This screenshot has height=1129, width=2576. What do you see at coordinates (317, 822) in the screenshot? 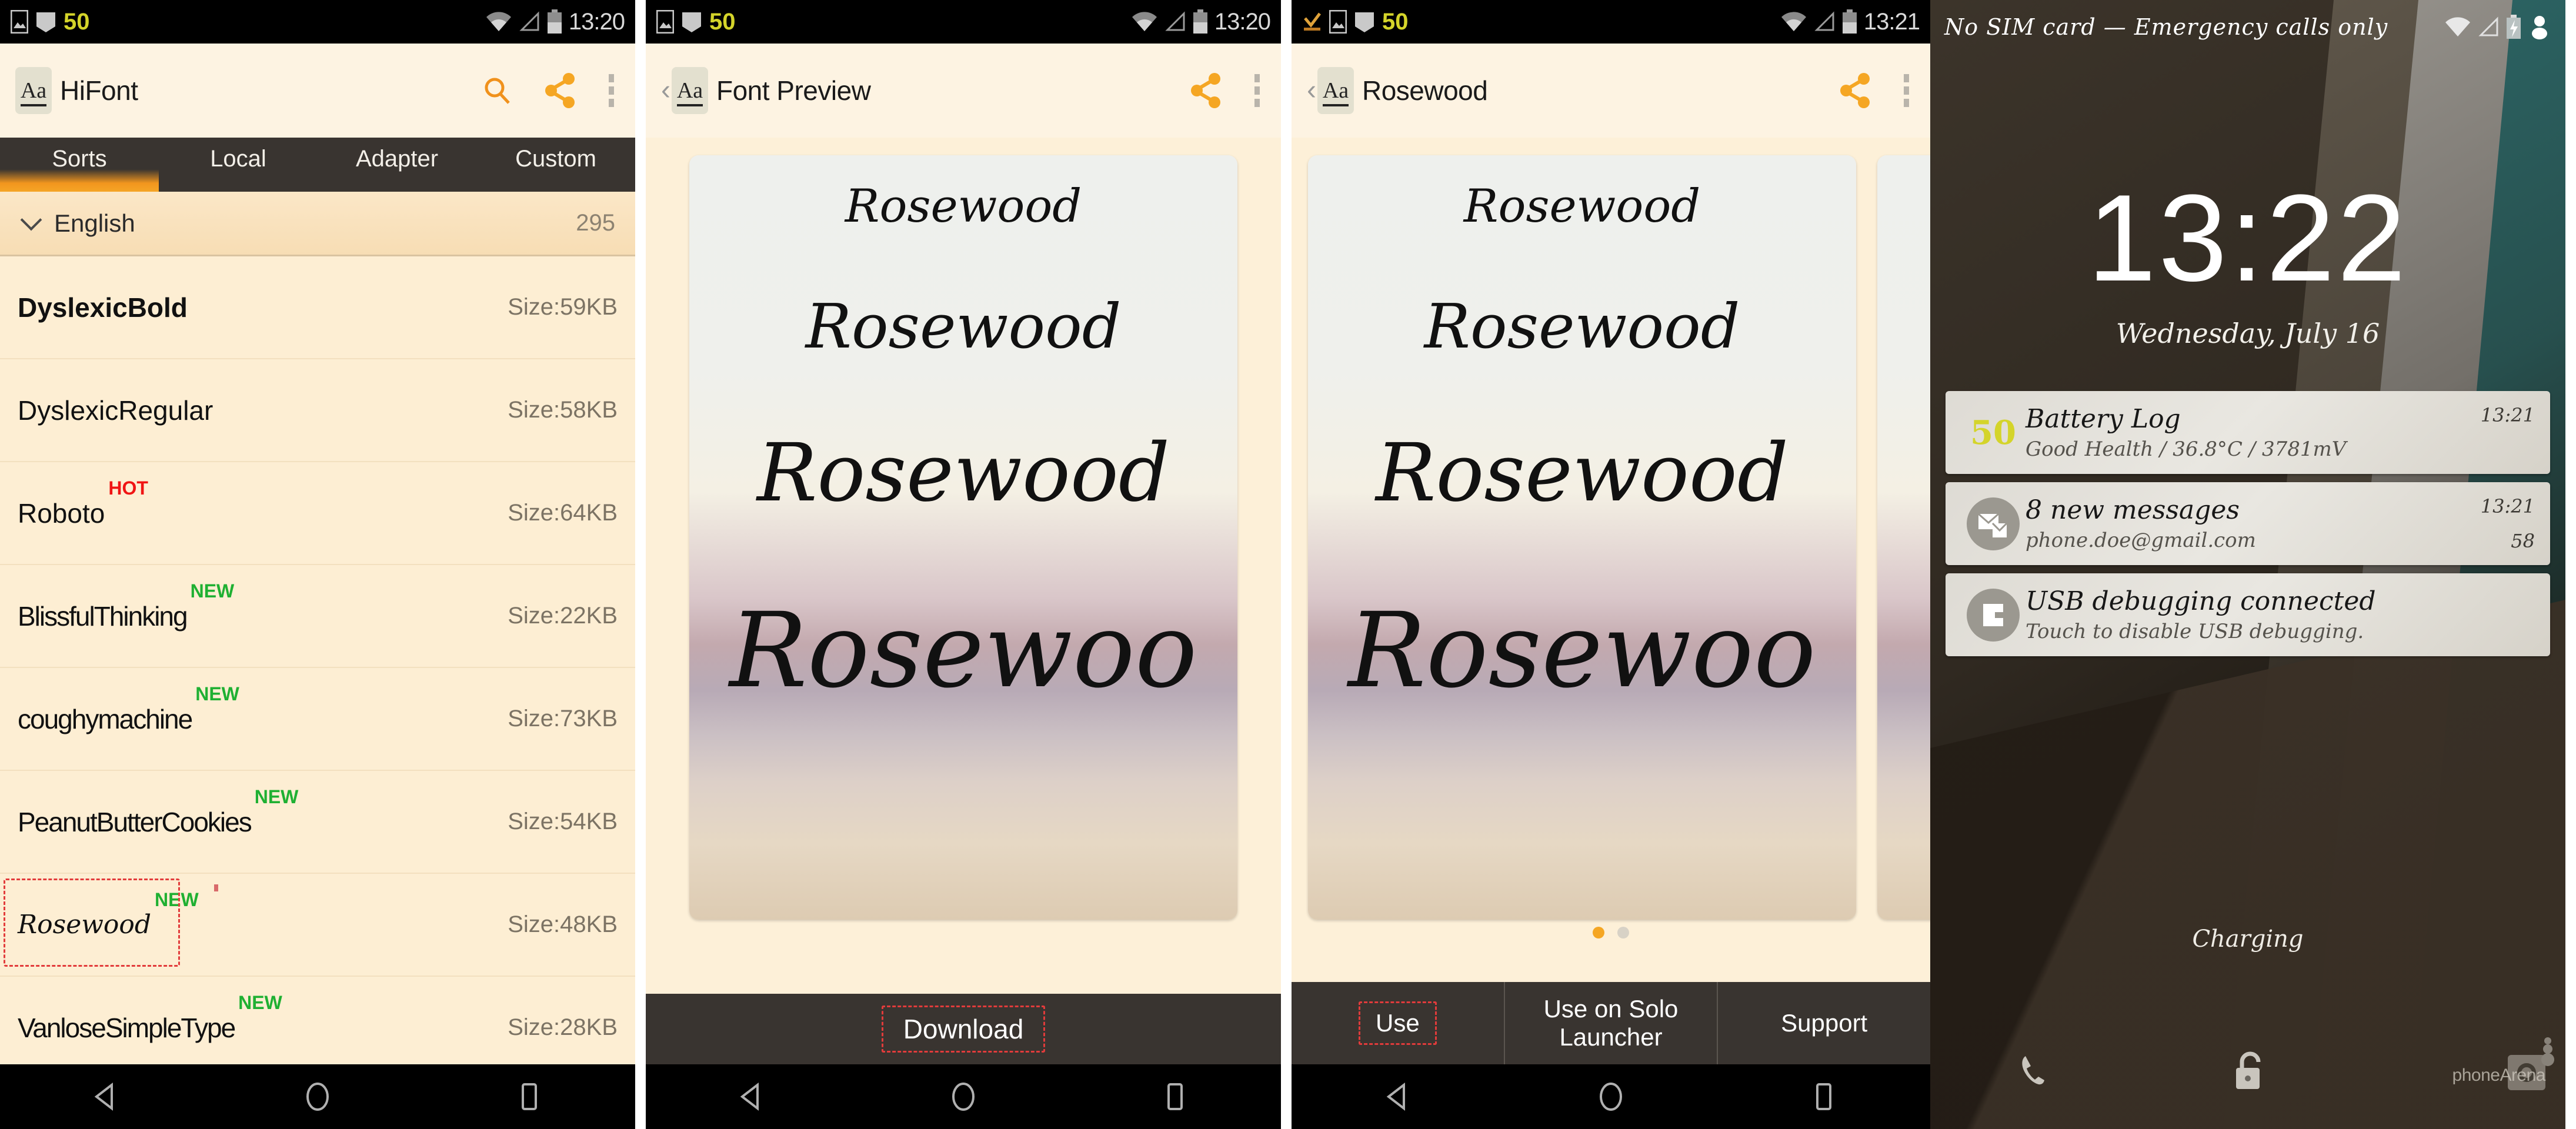
I see `font-row: PeanutButterCookies NEW Size:54KB` at bounding box center [317, 822].